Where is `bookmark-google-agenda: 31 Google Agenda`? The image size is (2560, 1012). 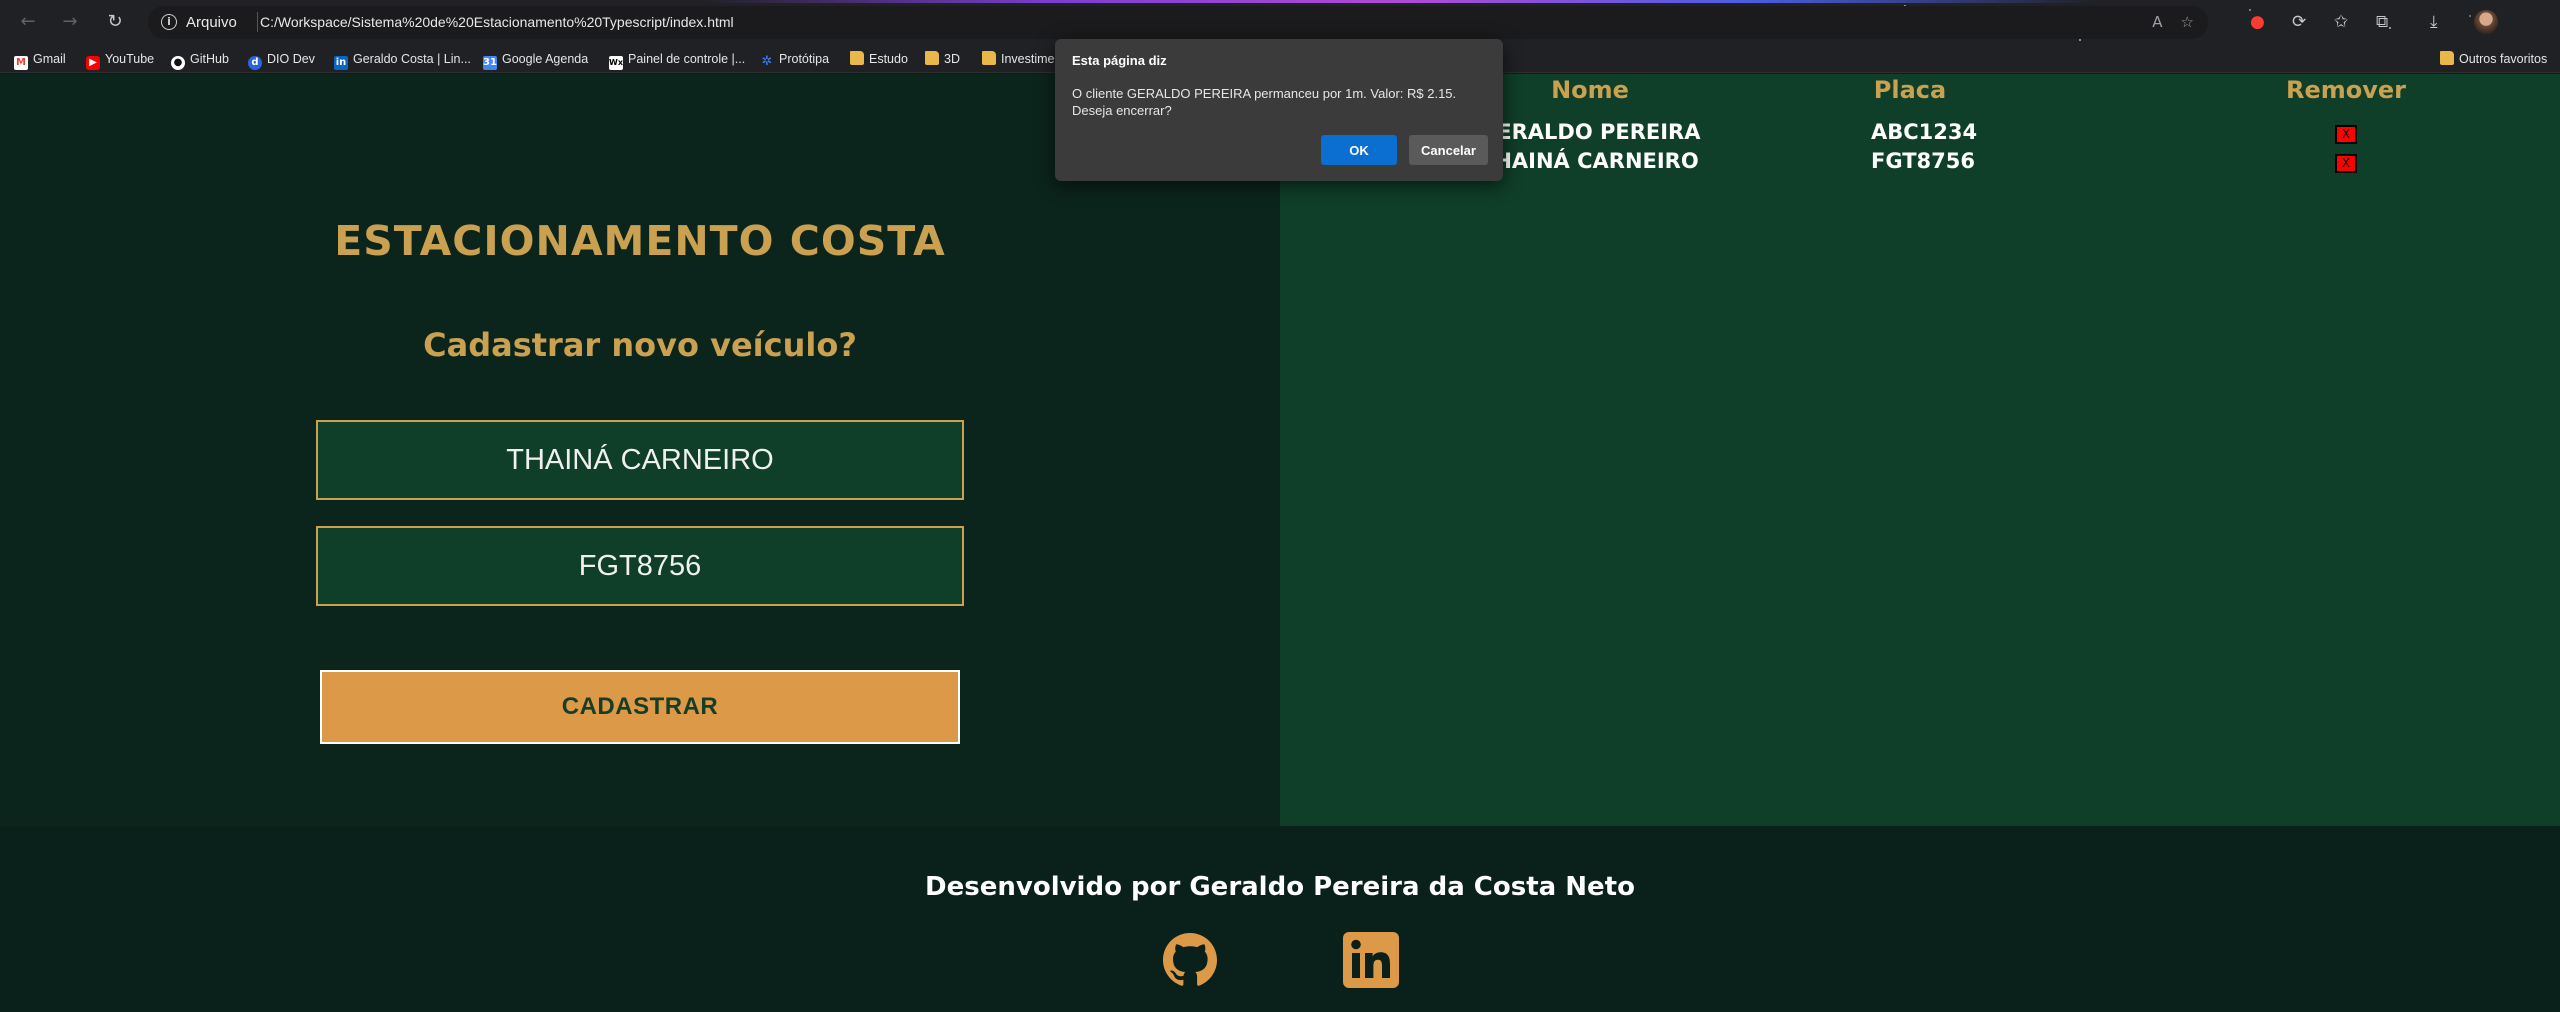 bookmark-google-agenda: 31 Google Agenda is located at coordinates (536, 59).